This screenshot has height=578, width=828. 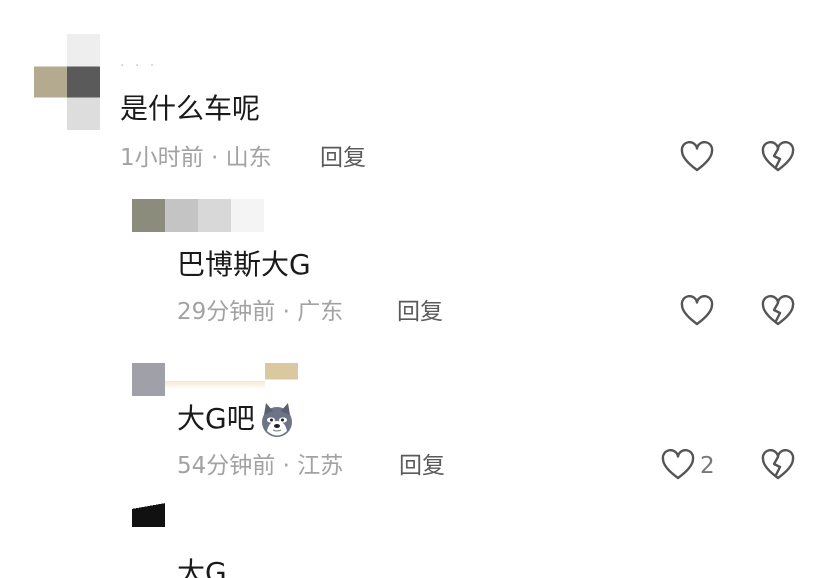 What do you see at coordinates (276, 420) in the screenshot?
I see `husky-dog-emoji` at bounding box center [276, 420].